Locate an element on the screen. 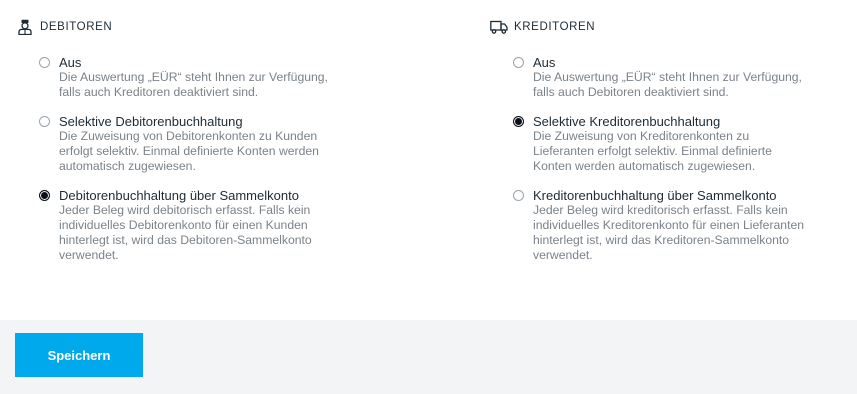 The height and width of the screenshot is (394, 857). description-line: automatisch zugewiesen. is located at coordinates (127, 166).